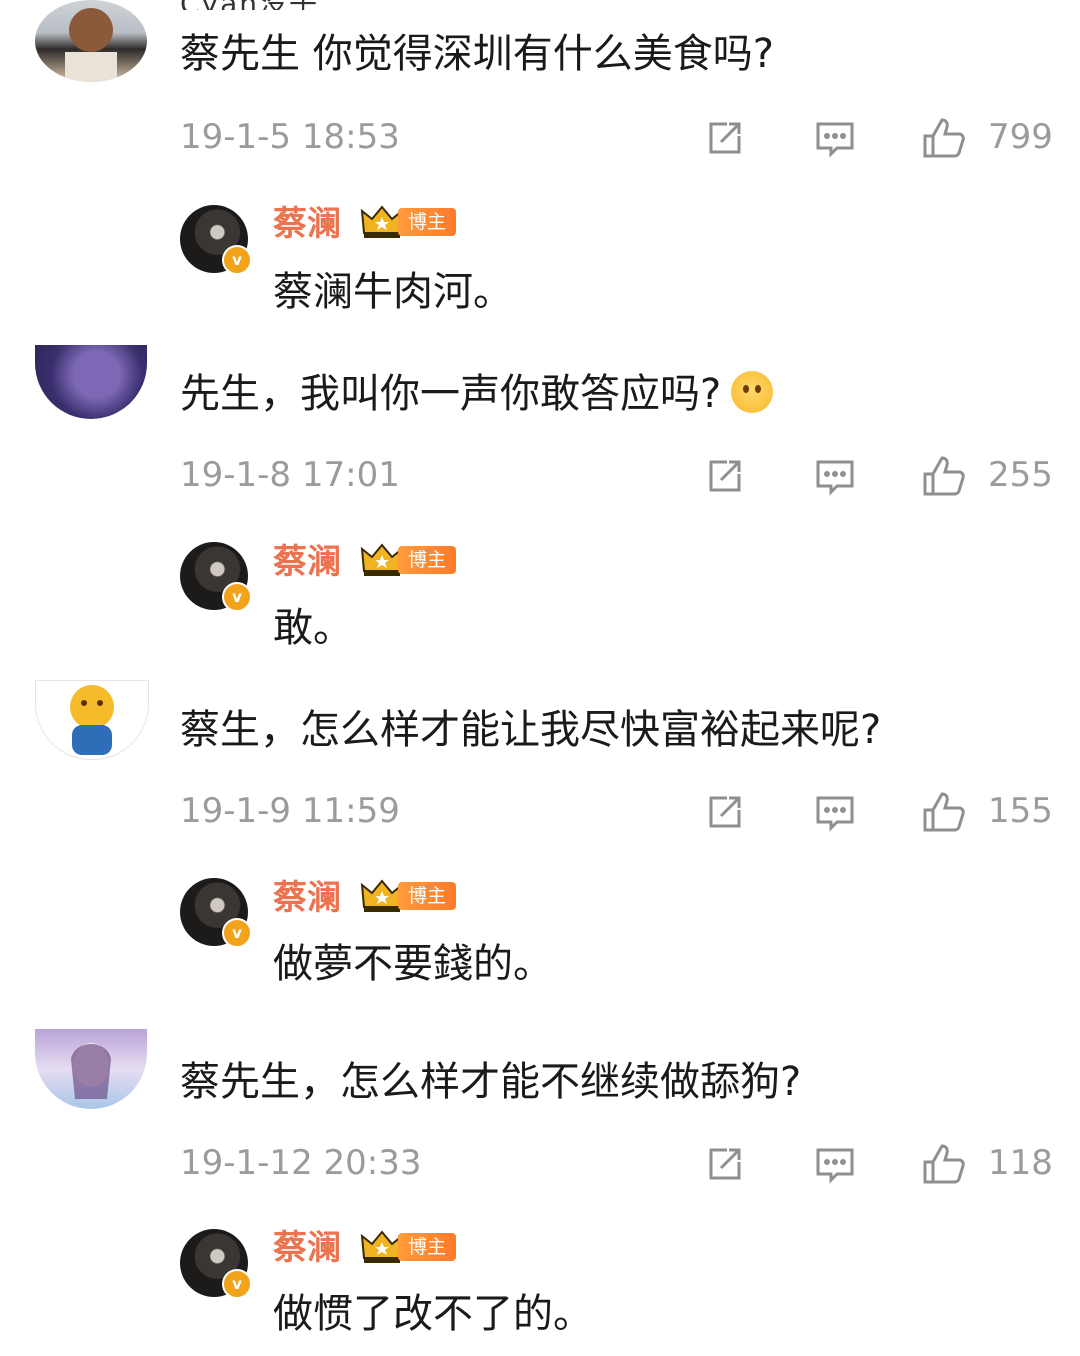 This screenshot has width=1080, height=1356. Describe the element at coordinates (393, 292) in the screenshot. I see `reply-text: 蔡澜牛肉河。` at that location.